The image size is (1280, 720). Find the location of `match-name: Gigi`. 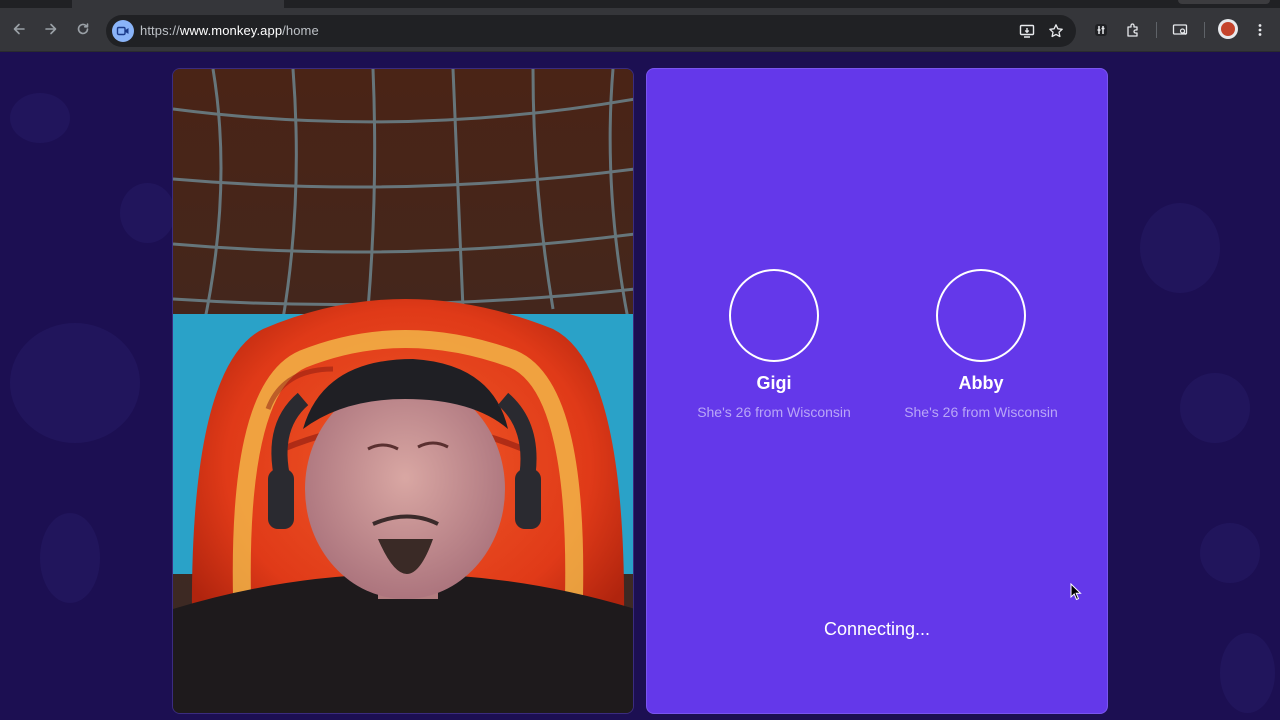

match-name: Gigi is located at coordinates (774, 383).